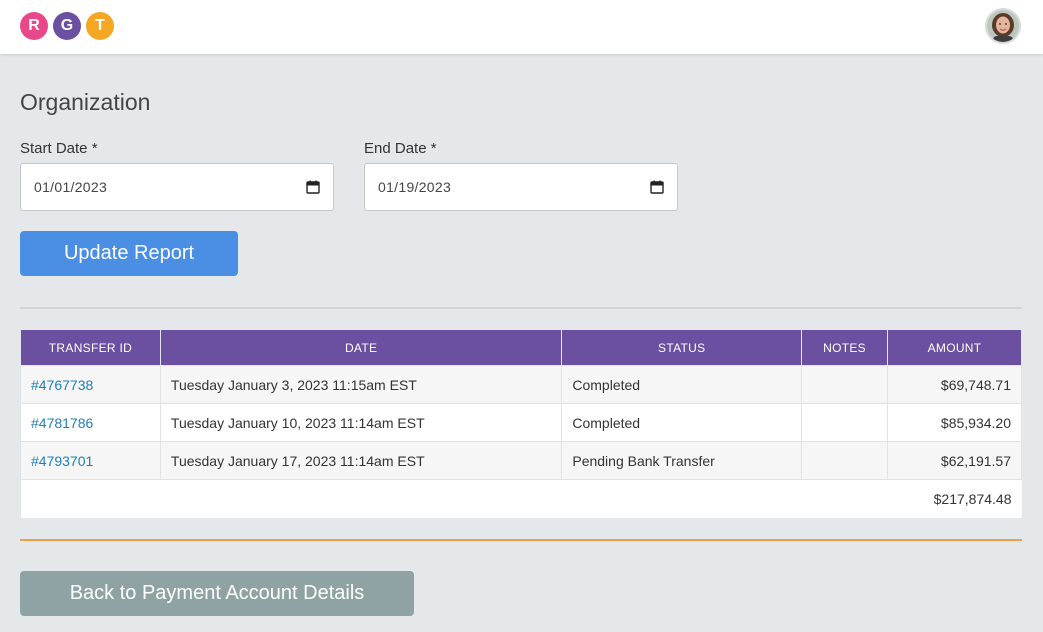 The height and width of the screenshot is (632, 1043). I want to click on cell-transfer-id: #4793701, so click(90, 460).